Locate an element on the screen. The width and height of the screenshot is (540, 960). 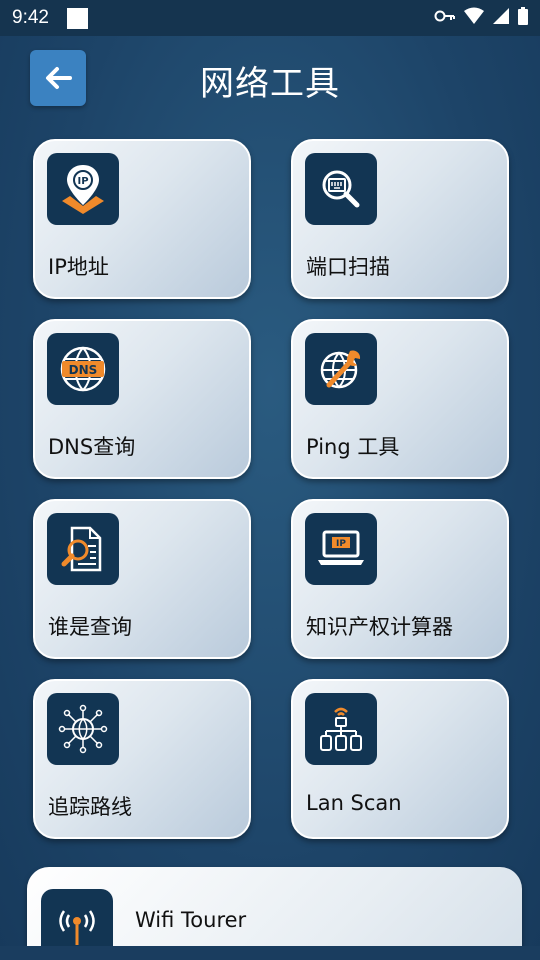
vpn-key-icon is located at coordinates (444, 16).